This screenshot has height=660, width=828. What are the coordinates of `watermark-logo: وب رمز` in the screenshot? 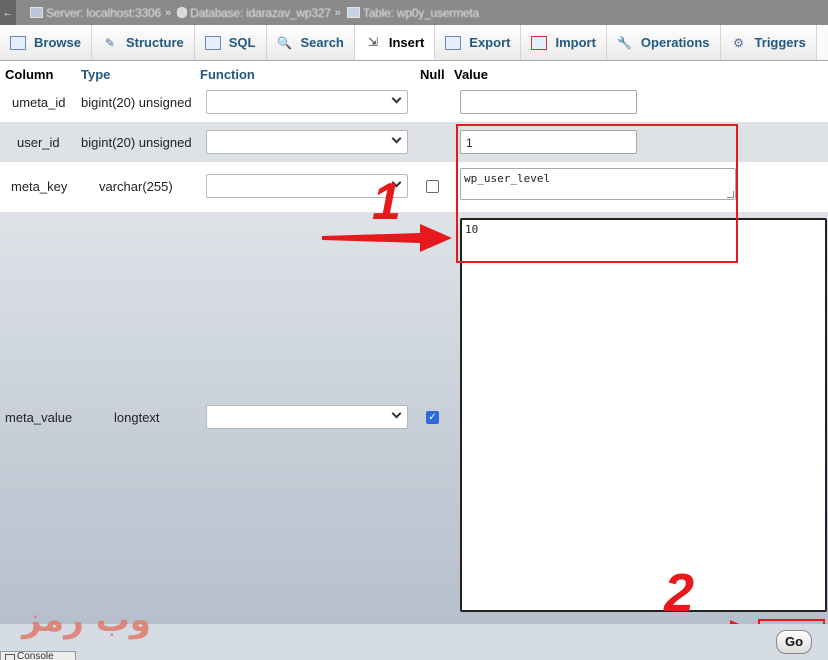 It's located at (88, 620).